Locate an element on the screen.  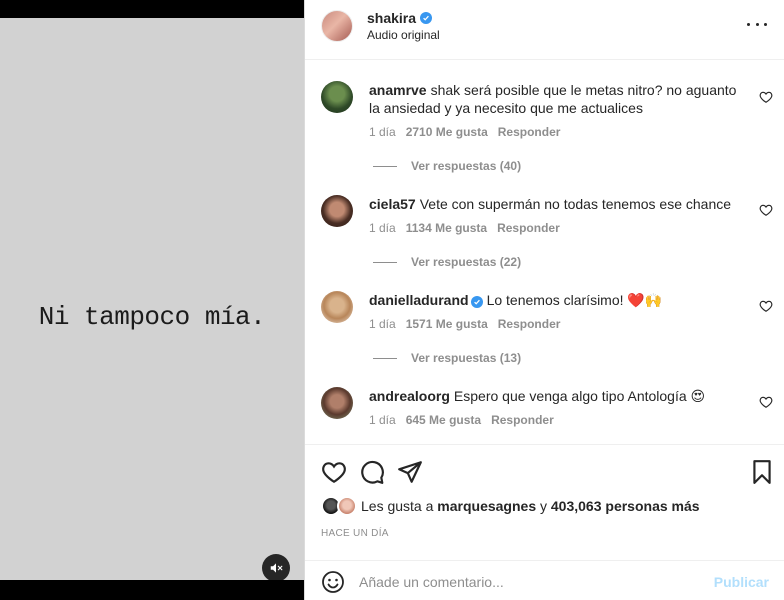
post-timestamp: HACE UN DÍA is located at coordinates (355, 533).